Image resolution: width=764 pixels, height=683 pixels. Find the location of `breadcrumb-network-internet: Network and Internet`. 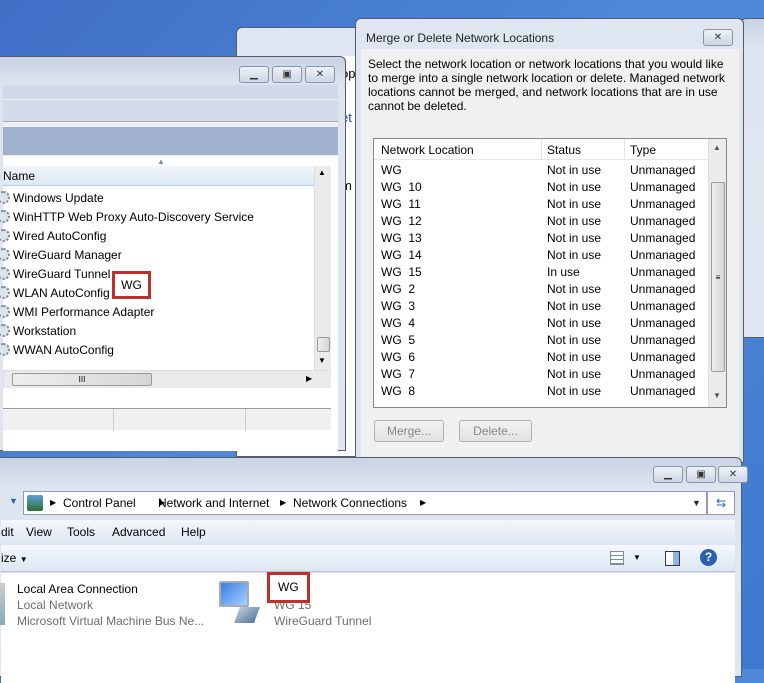

breadcrumb-network-internet: Network and Internet is located at coordinates (213, 503).